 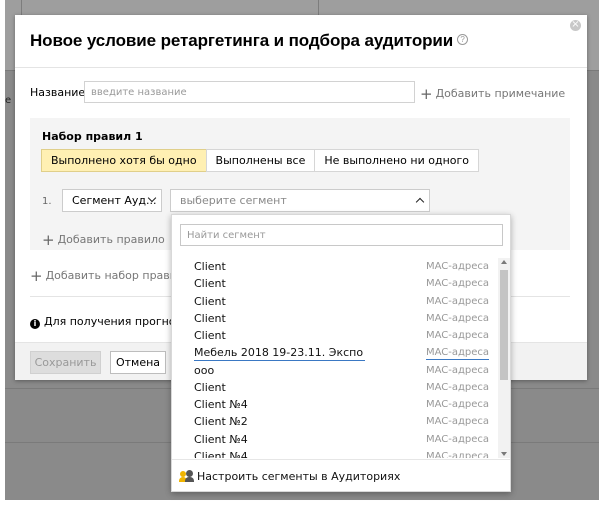 I want to click on rule-number: 1., so click(x=47, y=201).